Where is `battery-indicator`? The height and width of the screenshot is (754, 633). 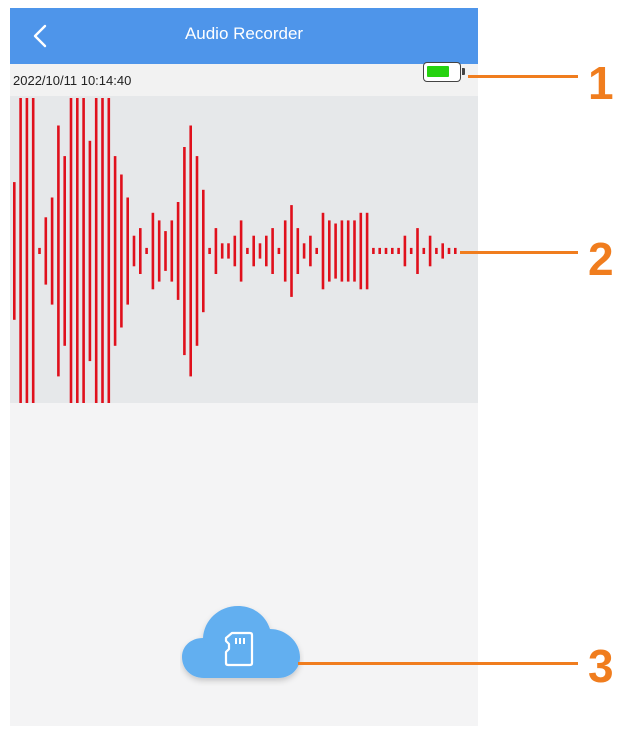
battery-indicator is located at coordinates (444, 72).